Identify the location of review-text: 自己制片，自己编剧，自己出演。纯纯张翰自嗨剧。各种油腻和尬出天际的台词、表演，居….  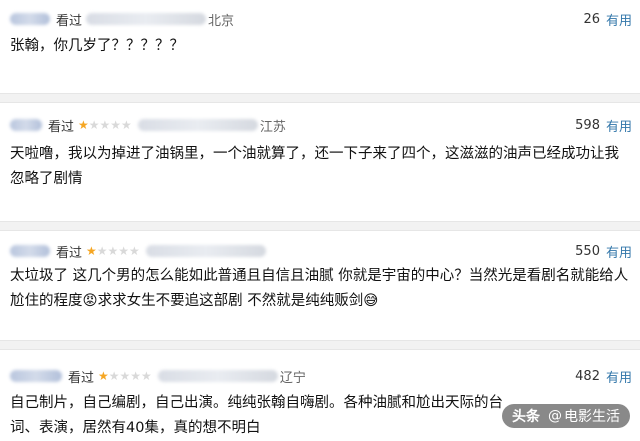
(256, 415).